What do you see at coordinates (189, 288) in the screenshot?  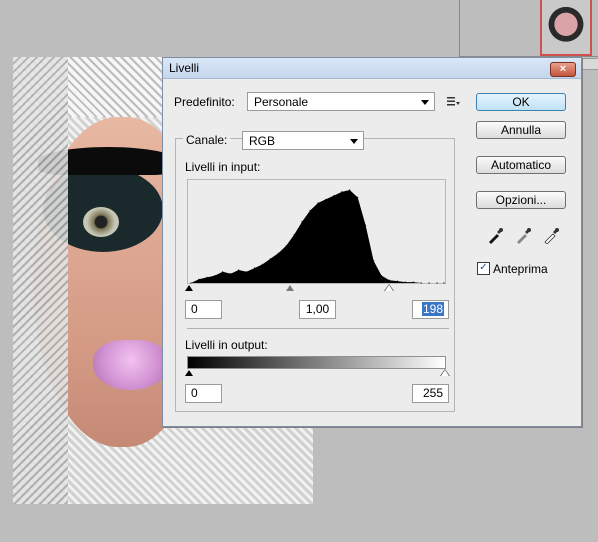 I see `input-black-slider` at bounding box center [189, 288].